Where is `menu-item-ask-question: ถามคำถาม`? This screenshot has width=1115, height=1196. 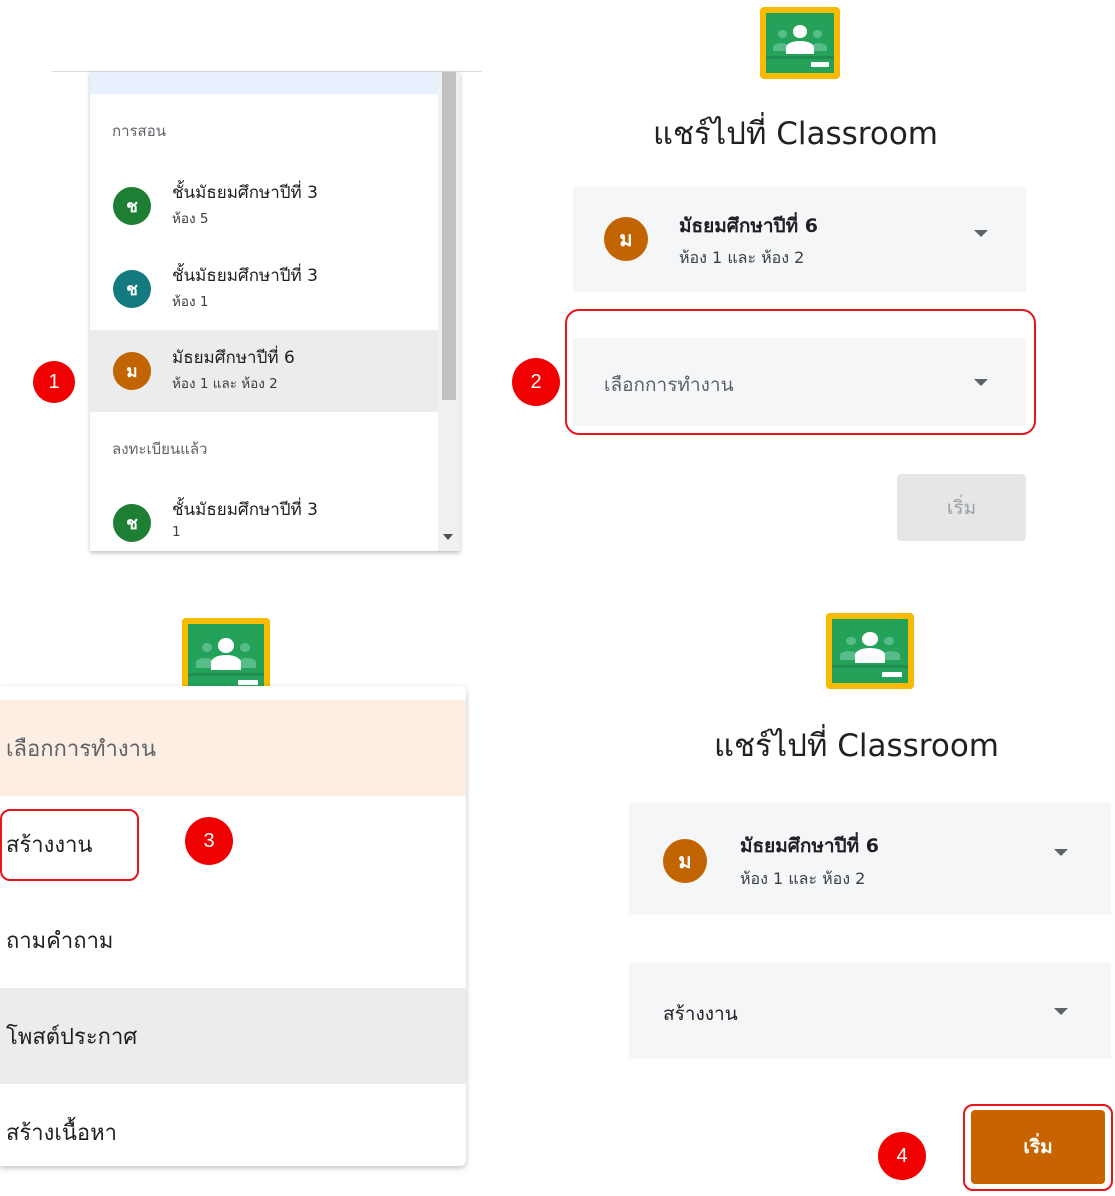 menu-item-ask-question: ถามคำถาม is located at coordinates (233, 940).